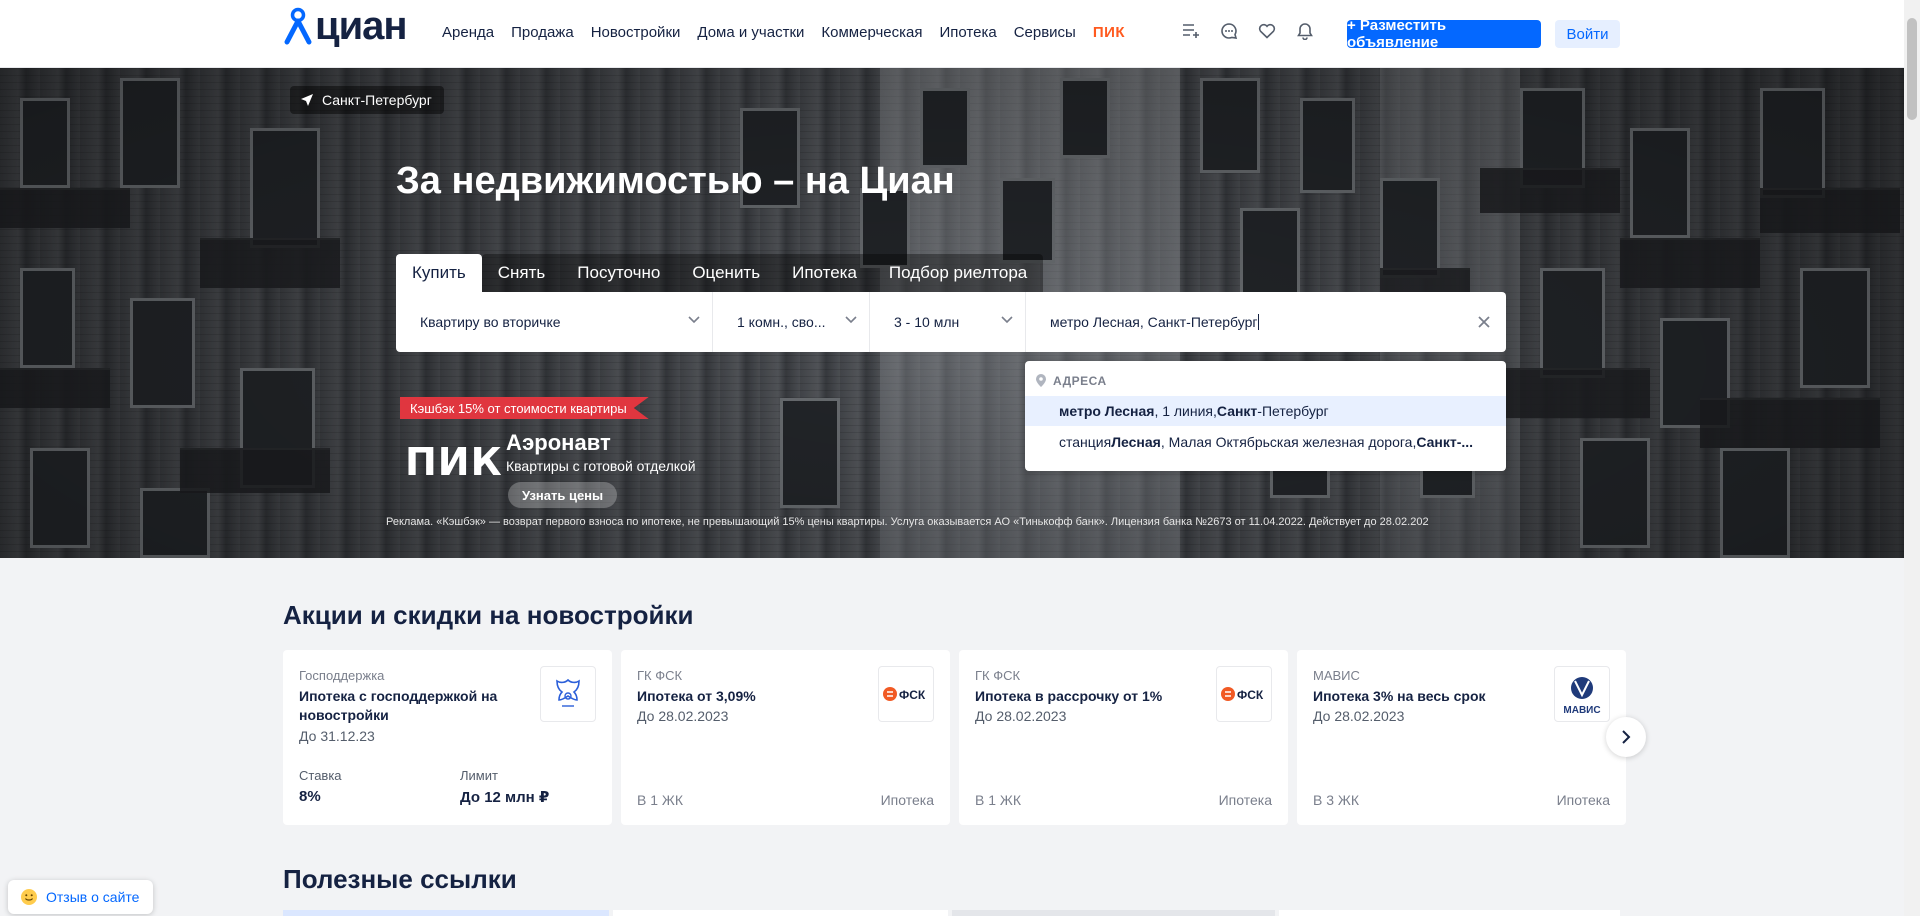 The image size is (1920, 916). What do you see at coordinates (1912, 458) in the screenshot?
I see `page-scrollbar` at bounding box center [1912, 458].